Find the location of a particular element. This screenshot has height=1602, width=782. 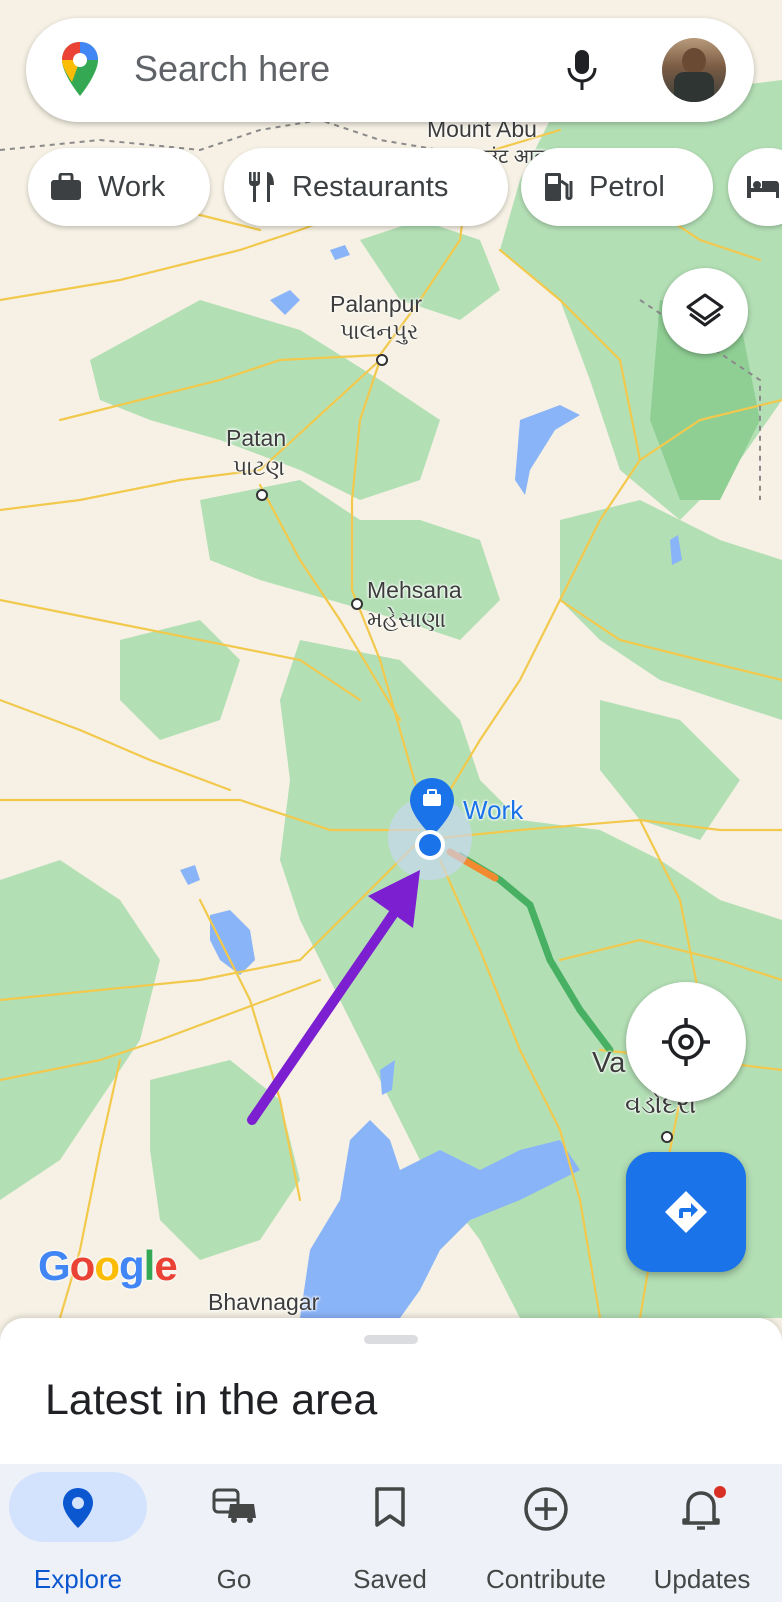

bottom-sheet: Latest in the area is located at coordinates (391, 1393).